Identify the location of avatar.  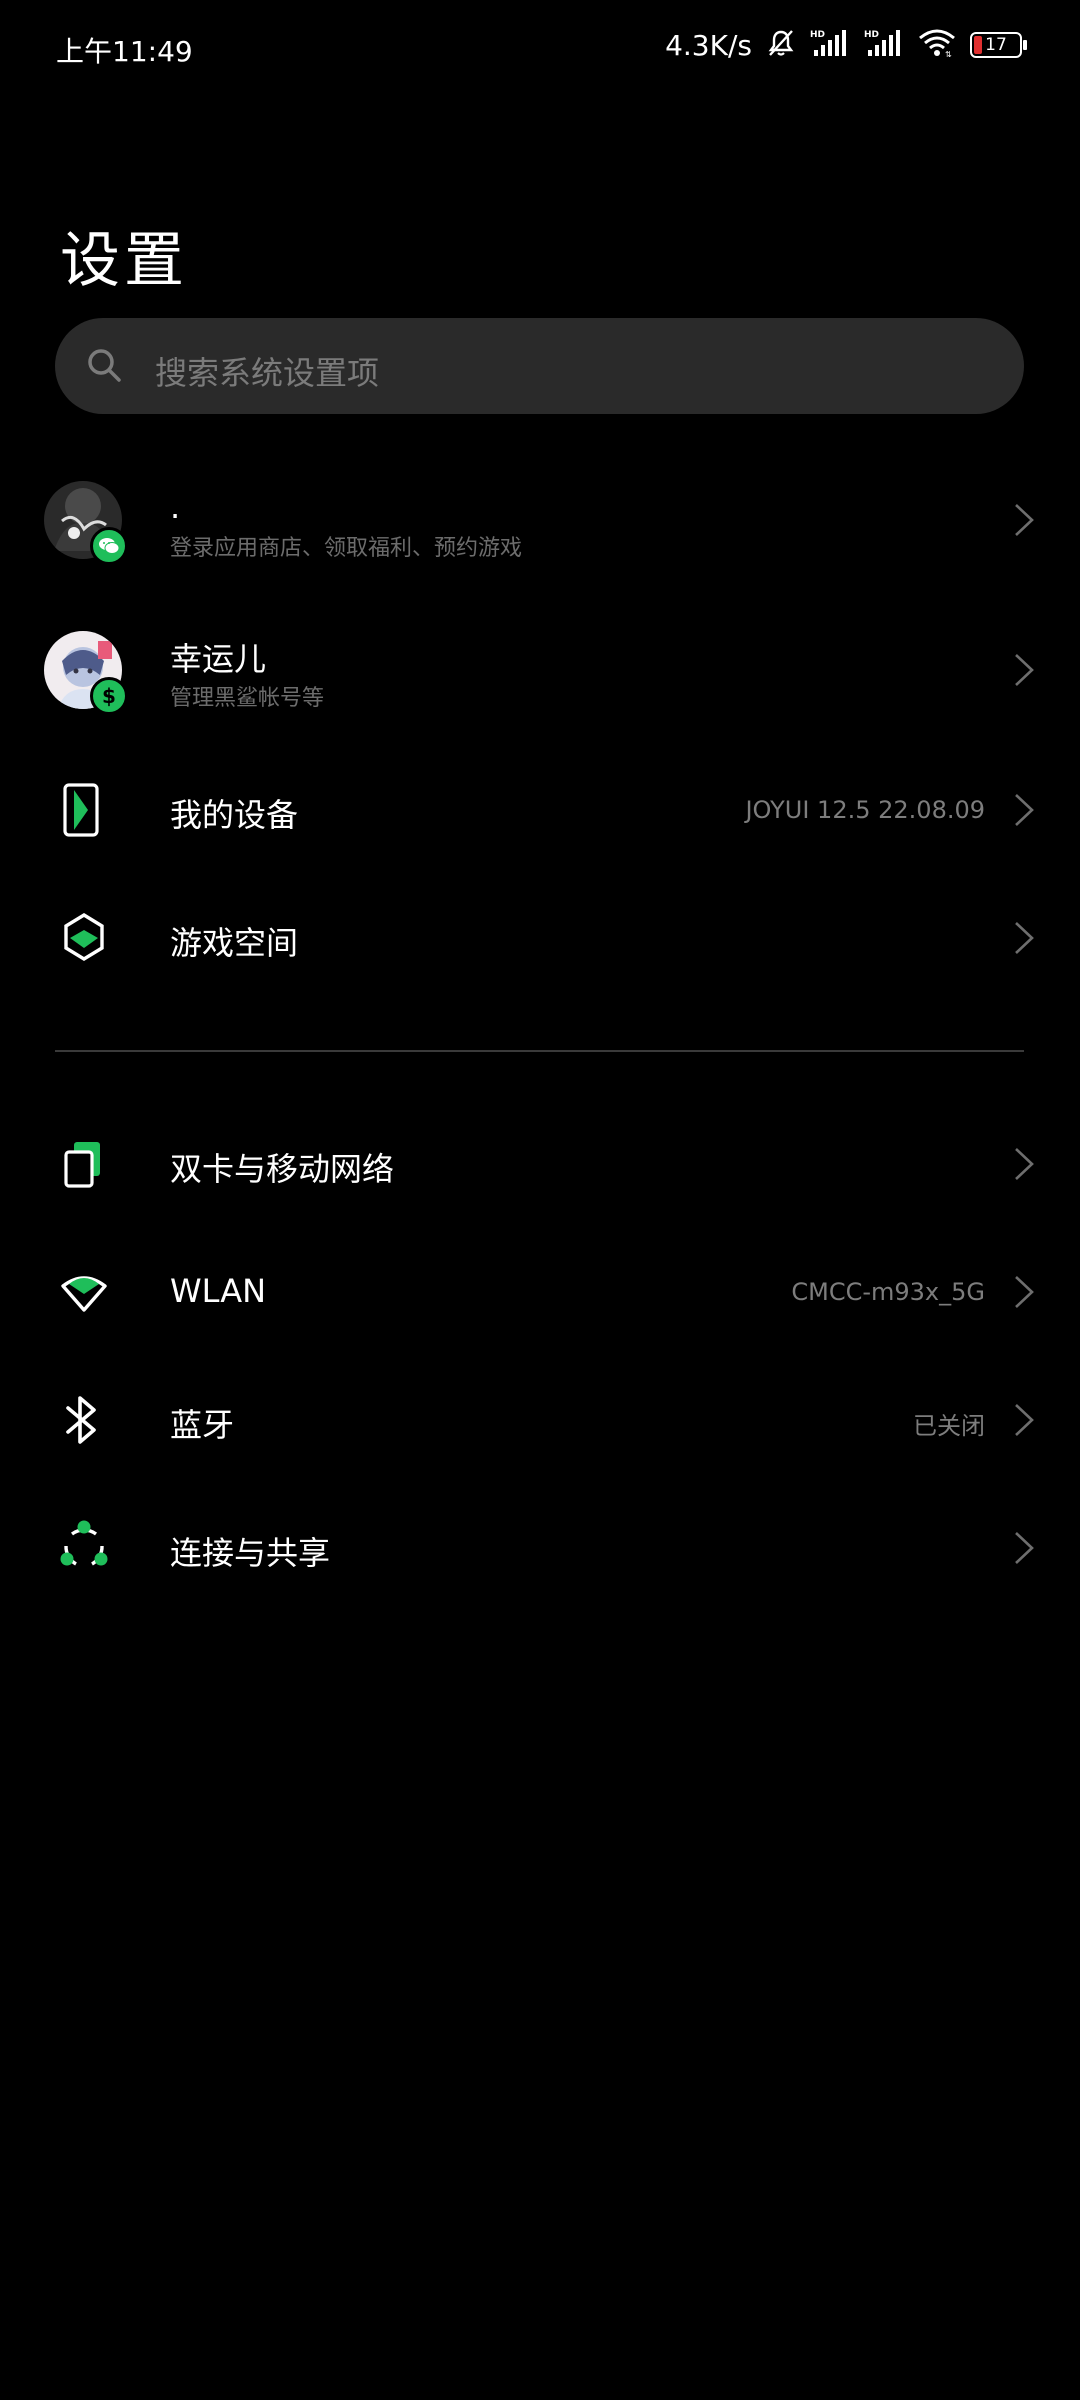
(86, 523).